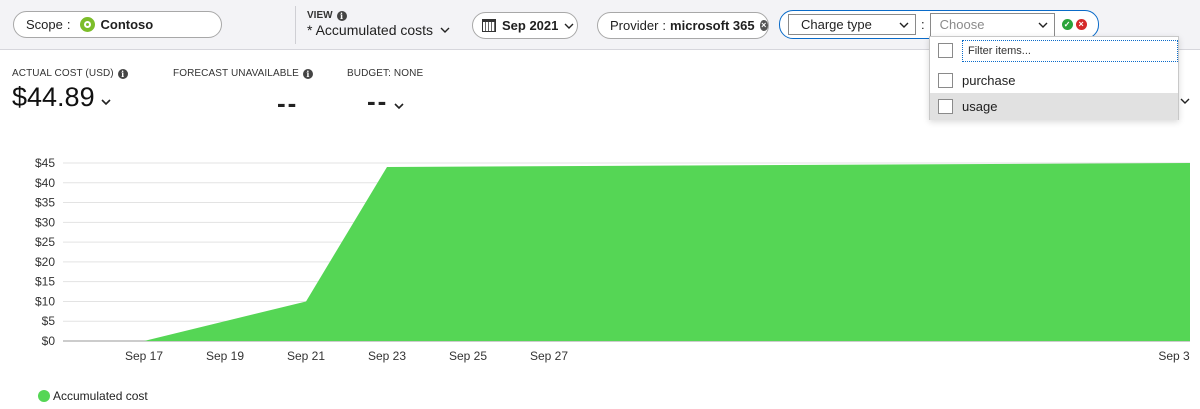 This screenshot has width=1200, height=409. Describe the element at coordinates (712, 25) in the screenshot. I see `provider-value: microsoft 365` at that location.